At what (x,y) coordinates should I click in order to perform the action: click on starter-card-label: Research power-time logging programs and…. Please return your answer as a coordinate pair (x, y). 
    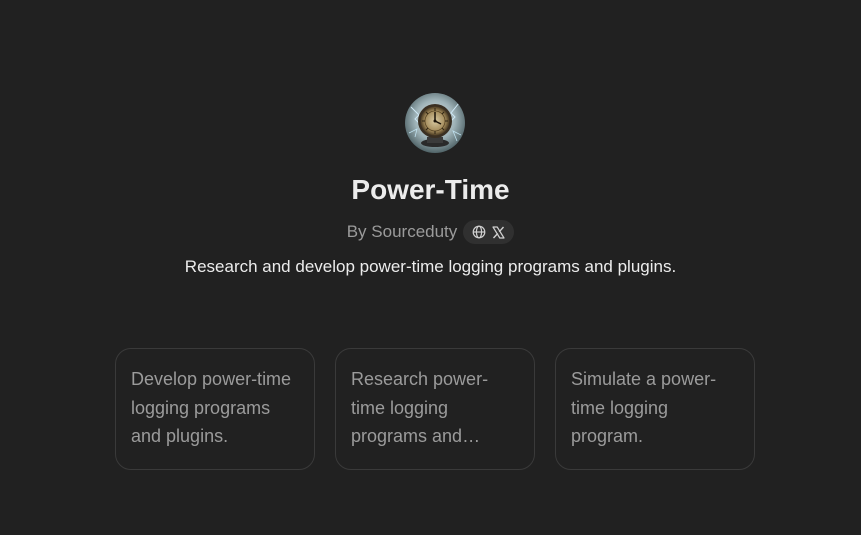
    Looking at the image, I should click on (420, 407).